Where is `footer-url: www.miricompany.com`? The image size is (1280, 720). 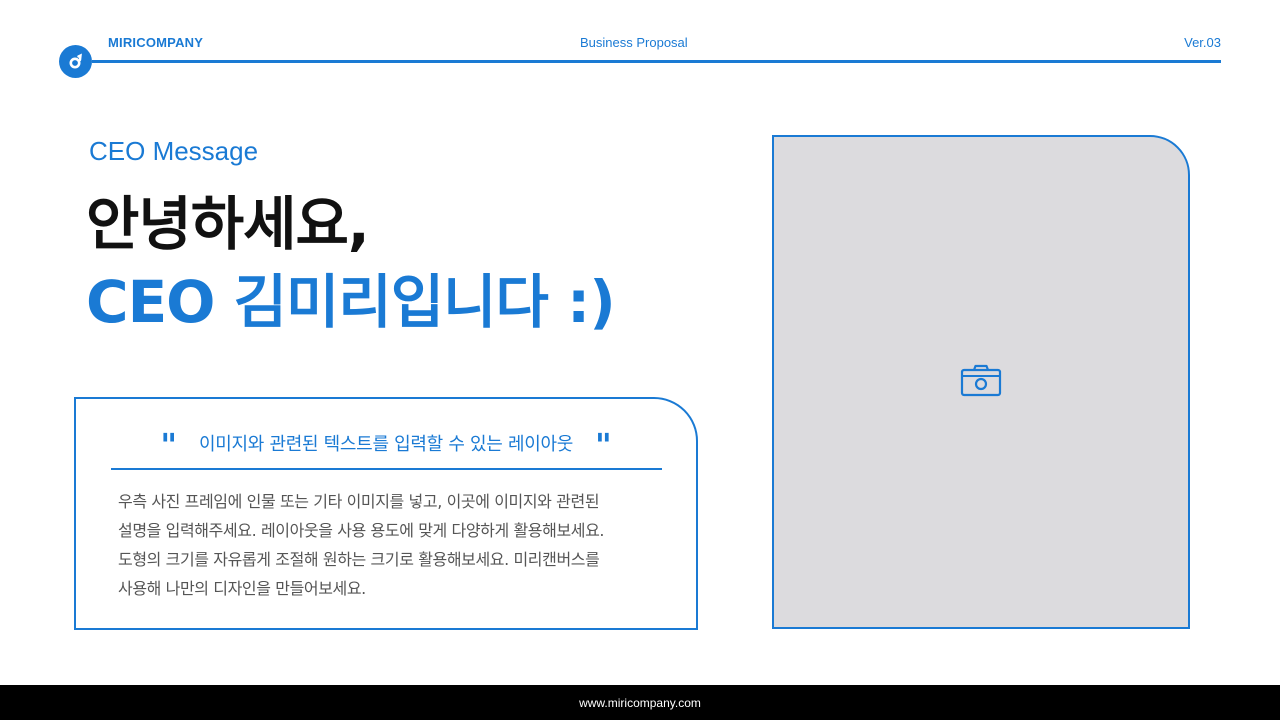
footer-url: www.miricompany.com is located at coordinates (640, 703).